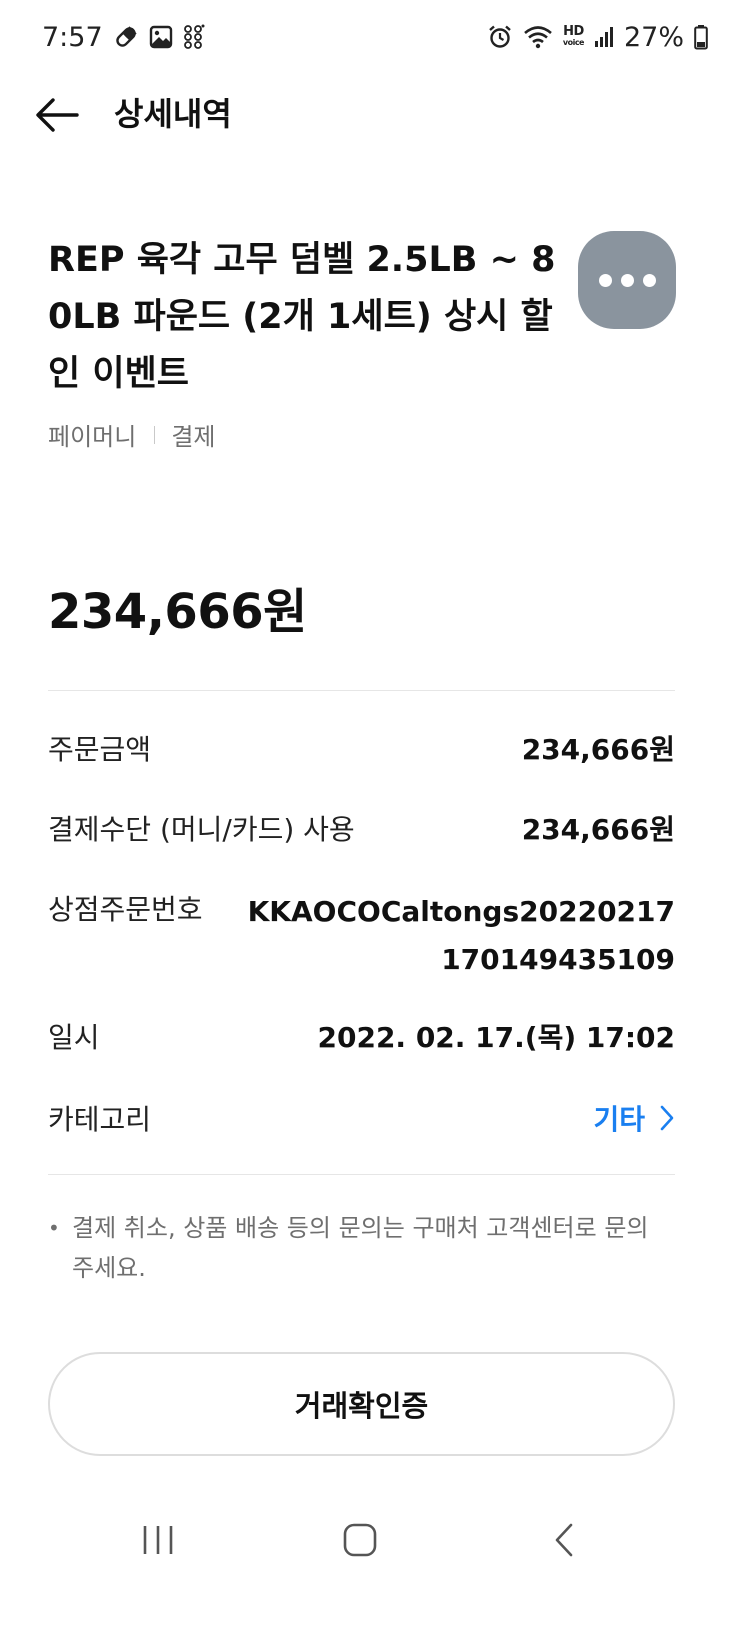  I want to click on arrow-left-icon, so click(57, 115).